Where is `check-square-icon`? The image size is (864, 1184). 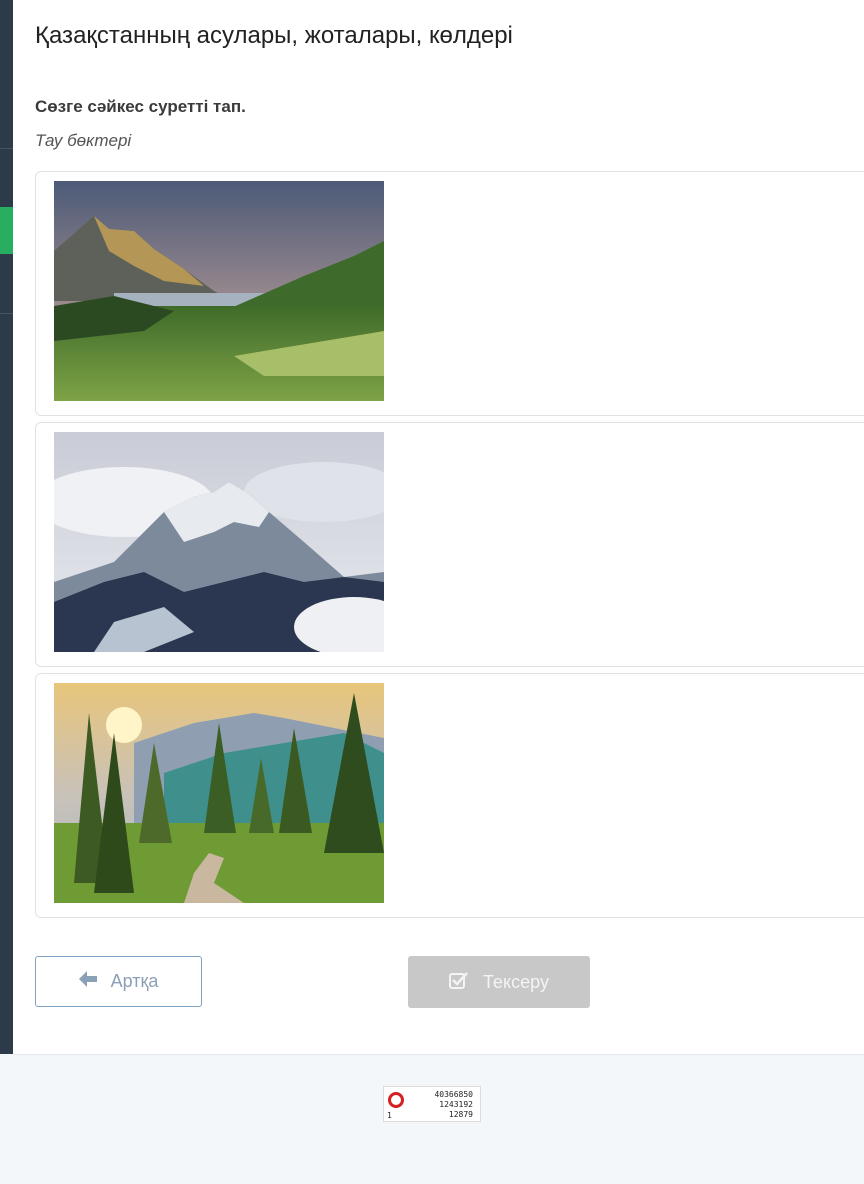 check-square-icon is located at coordinates (459, 982).